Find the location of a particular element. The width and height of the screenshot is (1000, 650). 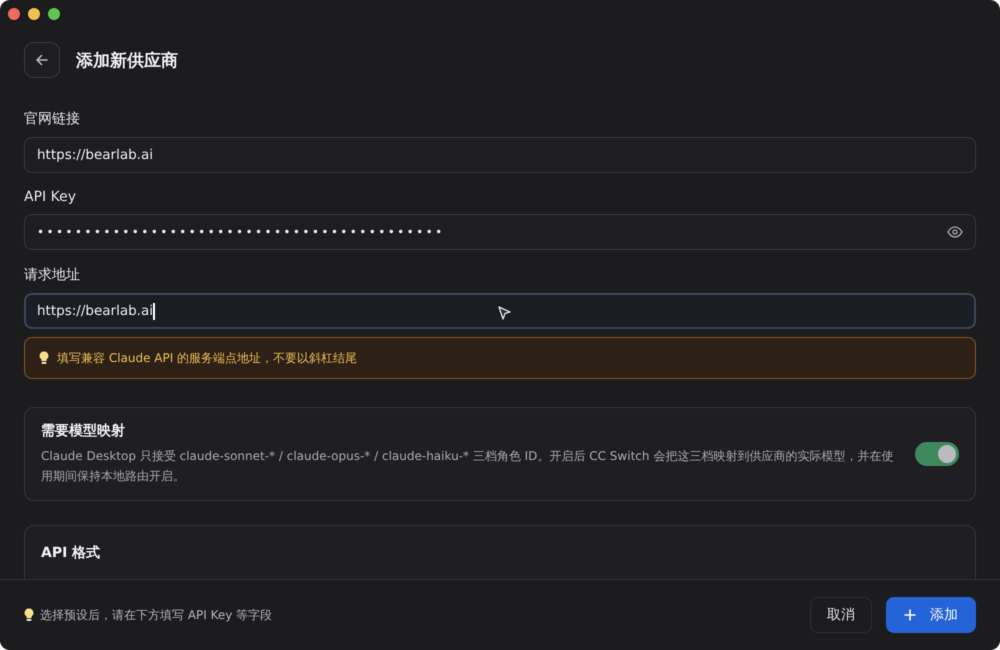

api-format-title: API 格式 is located at coordinates (70, 553).